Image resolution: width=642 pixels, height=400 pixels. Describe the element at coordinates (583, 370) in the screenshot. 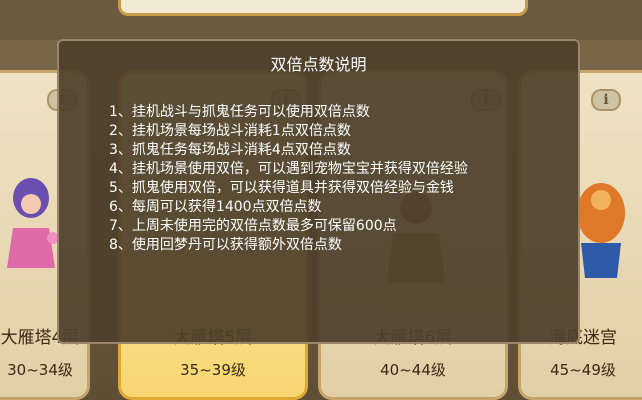

I see `level-card-range: 45~49级` at that location.